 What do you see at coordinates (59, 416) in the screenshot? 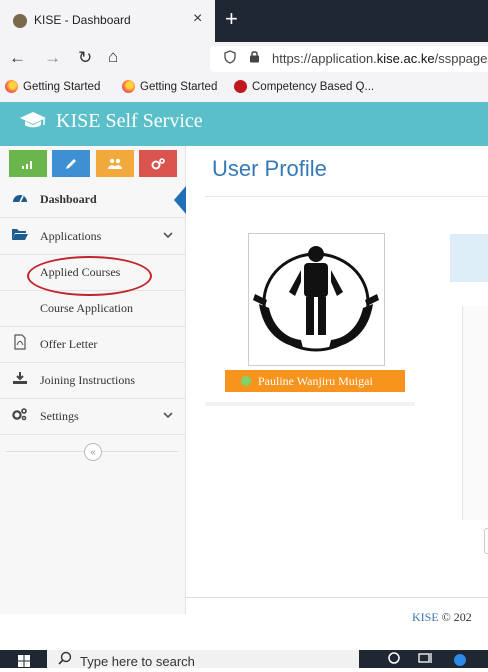
I see `sidebar-item-label: Settings` at bounding box center [59, 416].